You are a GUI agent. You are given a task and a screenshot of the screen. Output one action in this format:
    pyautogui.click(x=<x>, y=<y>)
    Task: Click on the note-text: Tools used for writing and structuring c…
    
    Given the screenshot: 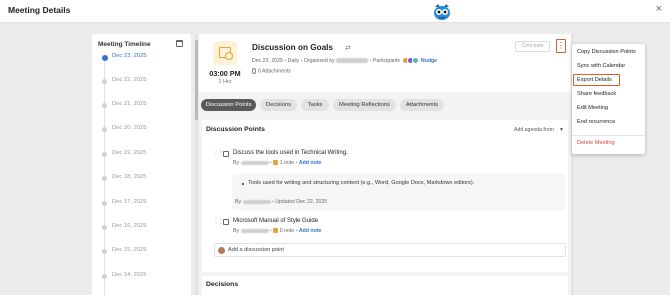 What is the action you would take?
    pyautogui.click(x=361, y=183)
    